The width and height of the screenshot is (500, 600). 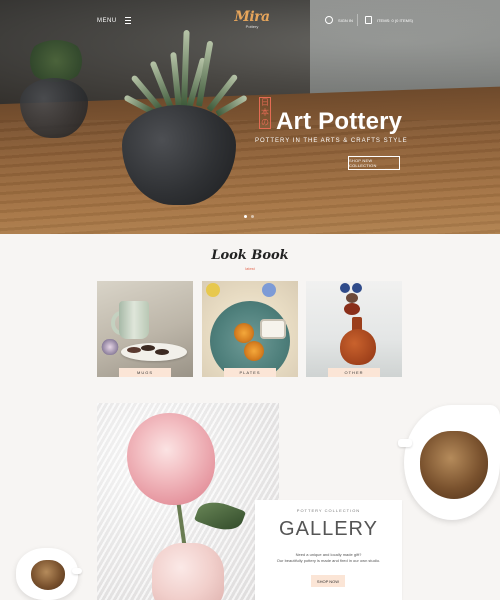 I want to click on nav-divider, so click(x=357, y=20).